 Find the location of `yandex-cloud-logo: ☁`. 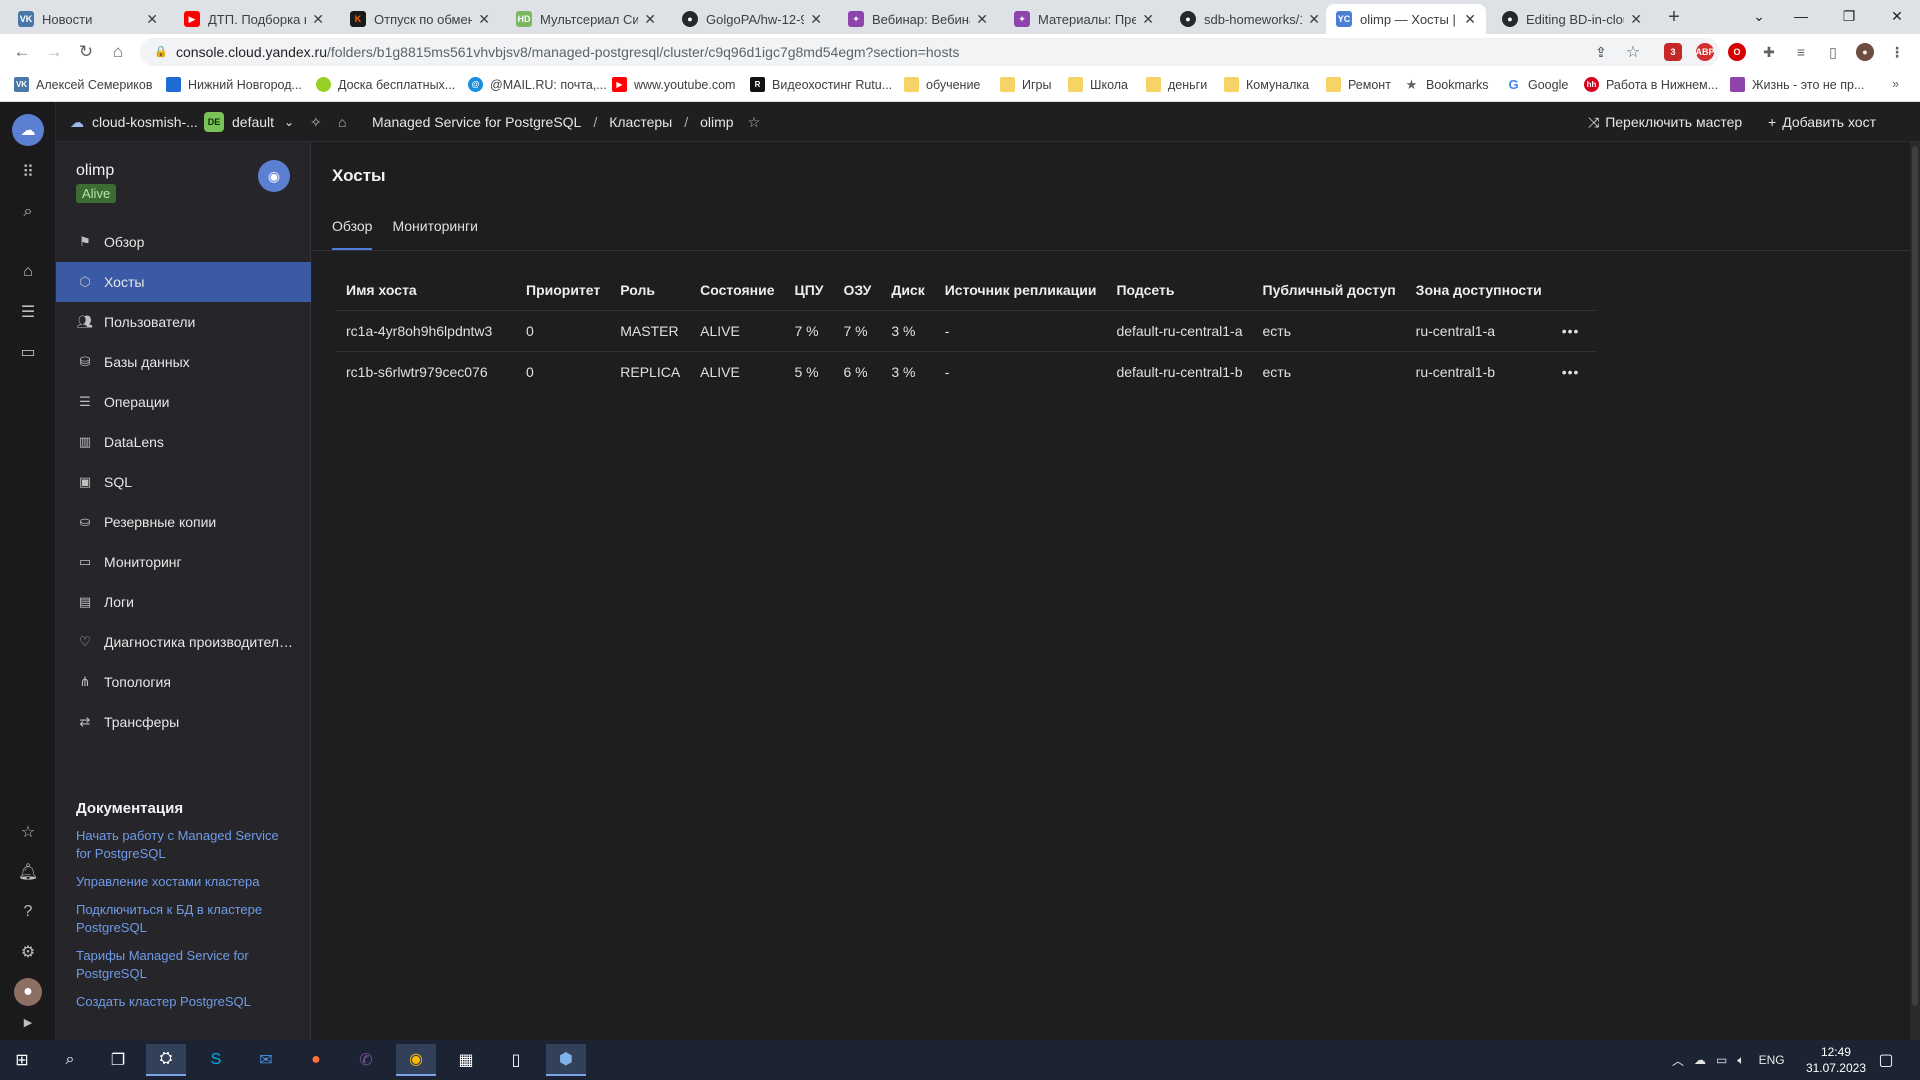

yandex-cloud-logo: ☁ is located at coordinates (28, 130).